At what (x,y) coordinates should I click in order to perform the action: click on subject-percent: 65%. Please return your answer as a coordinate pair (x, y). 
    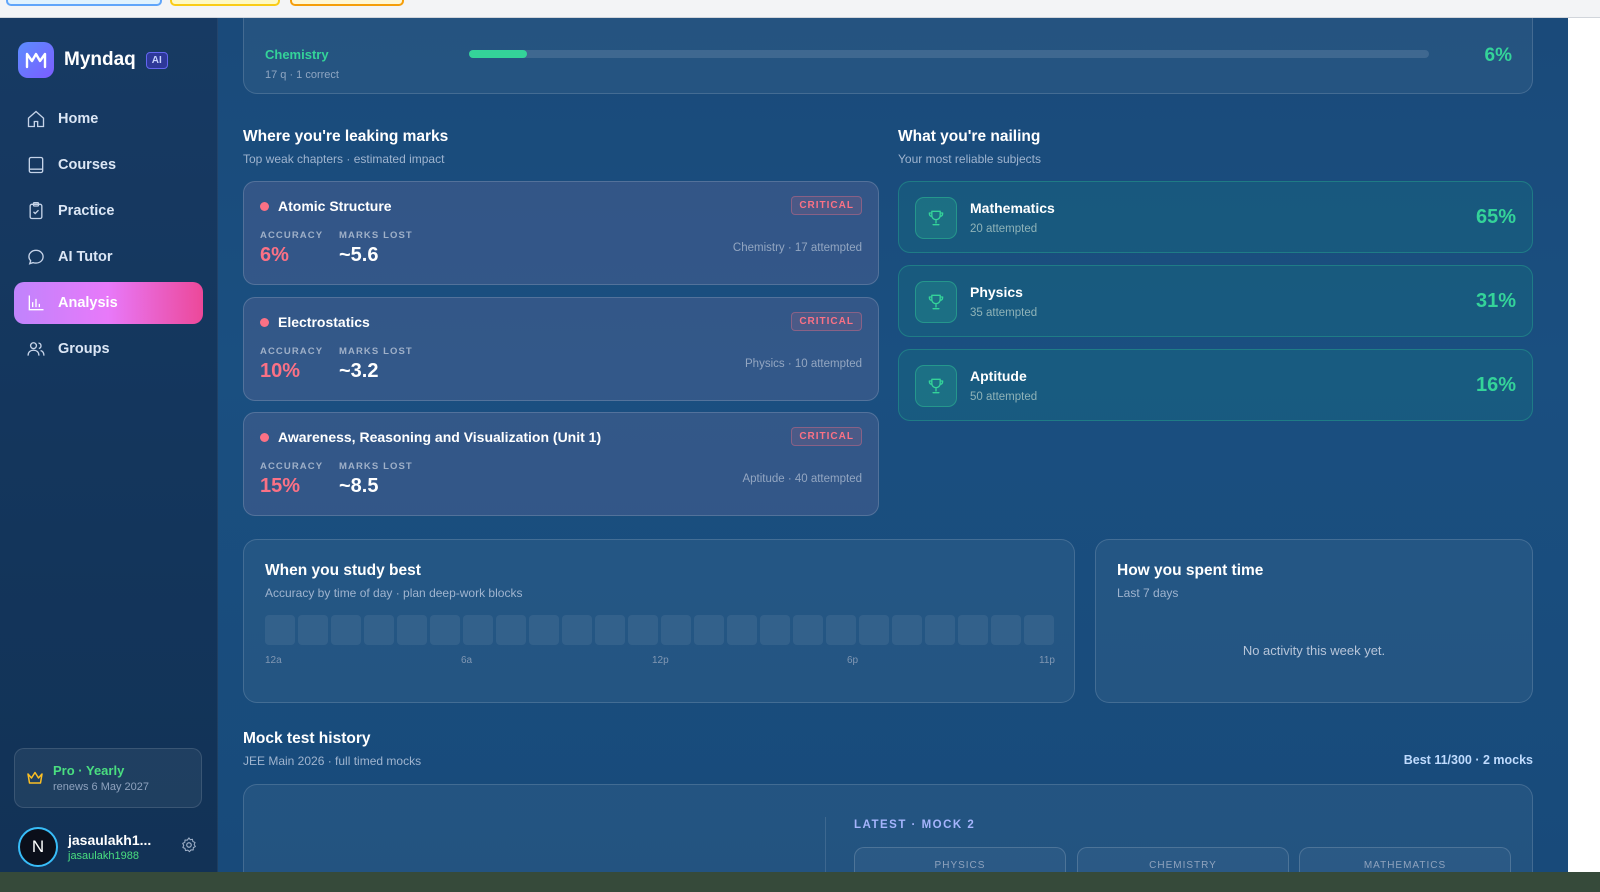
    Looking at the image, I should click on (1495, 217).